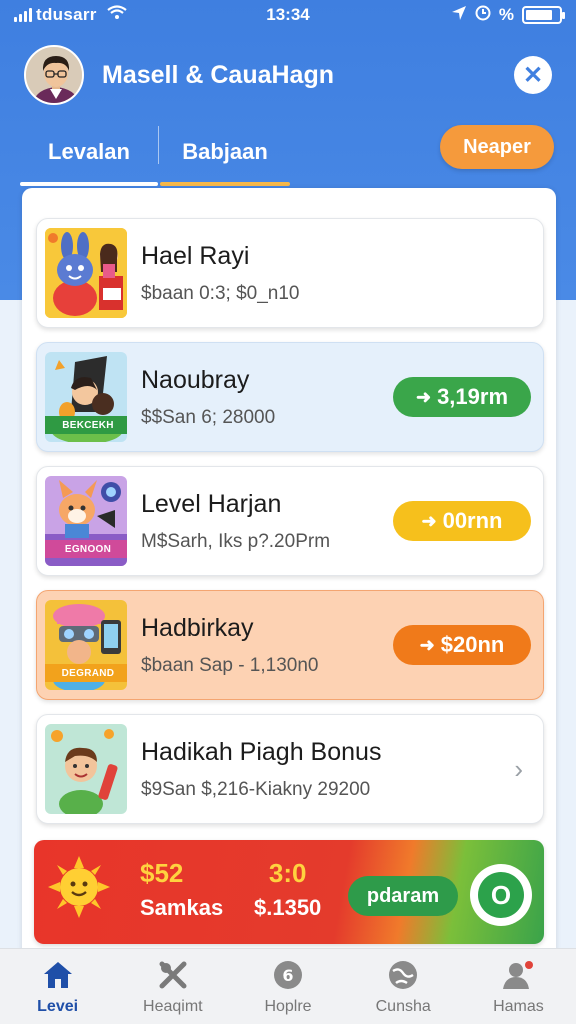  Describe the element at coordinates (518, 769) in the screenshot. I see `chevron-right-icon: ›` at that location.